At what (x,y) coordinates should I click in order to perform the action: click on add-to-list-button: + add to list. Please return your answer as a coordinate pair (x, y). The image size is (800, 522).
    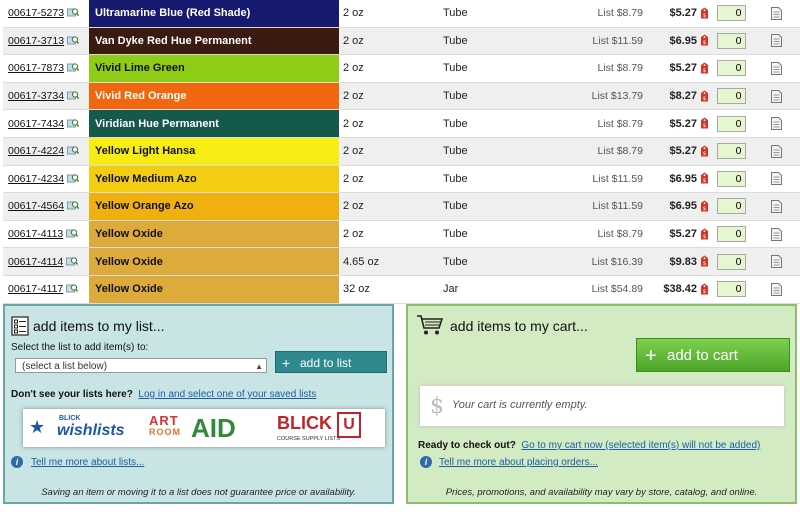
    Looking at the image, I should click on (331, 362).